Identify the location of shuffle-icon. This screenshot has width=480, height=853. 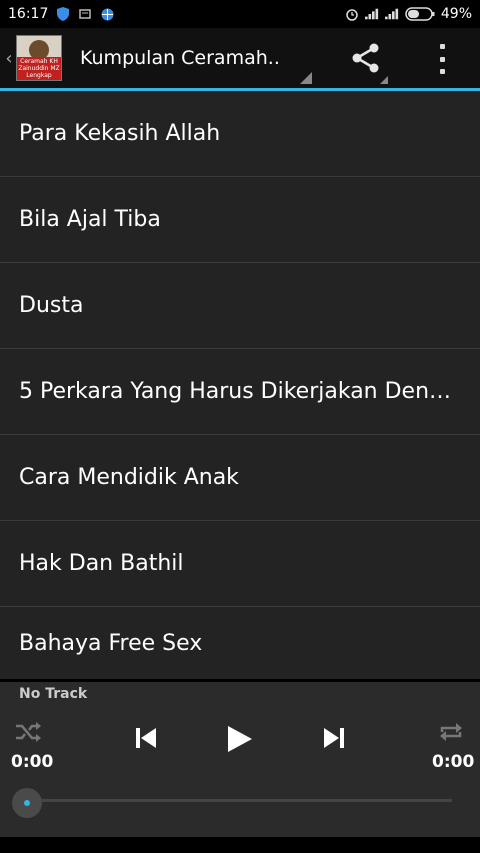
(29, 732).